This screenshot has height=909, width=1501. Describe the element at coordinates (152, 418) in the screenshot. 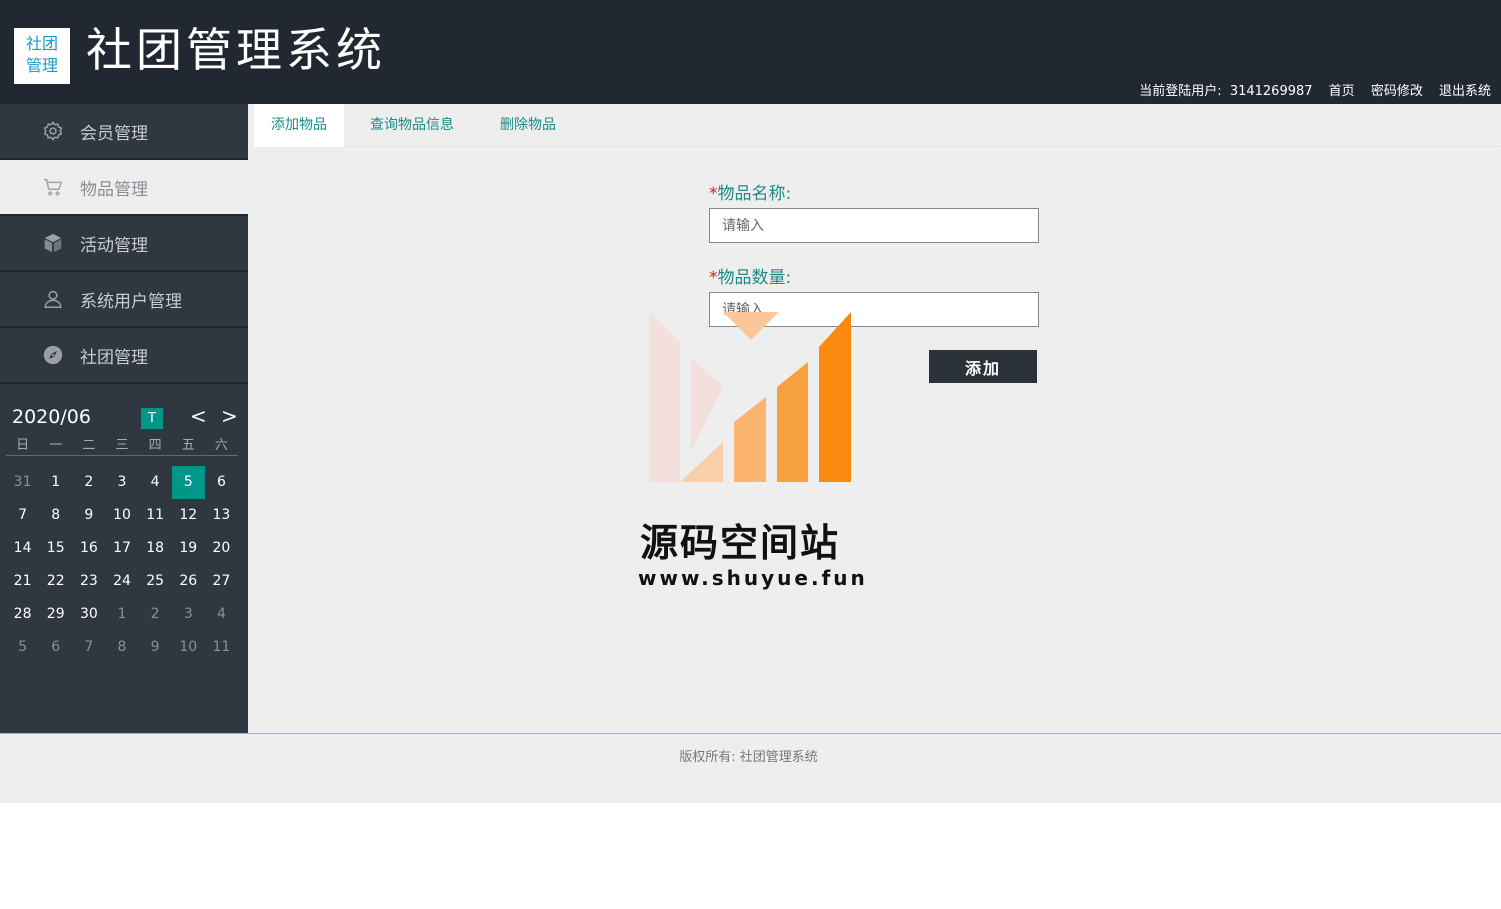

I see `calendar-today-button: T` at that location.